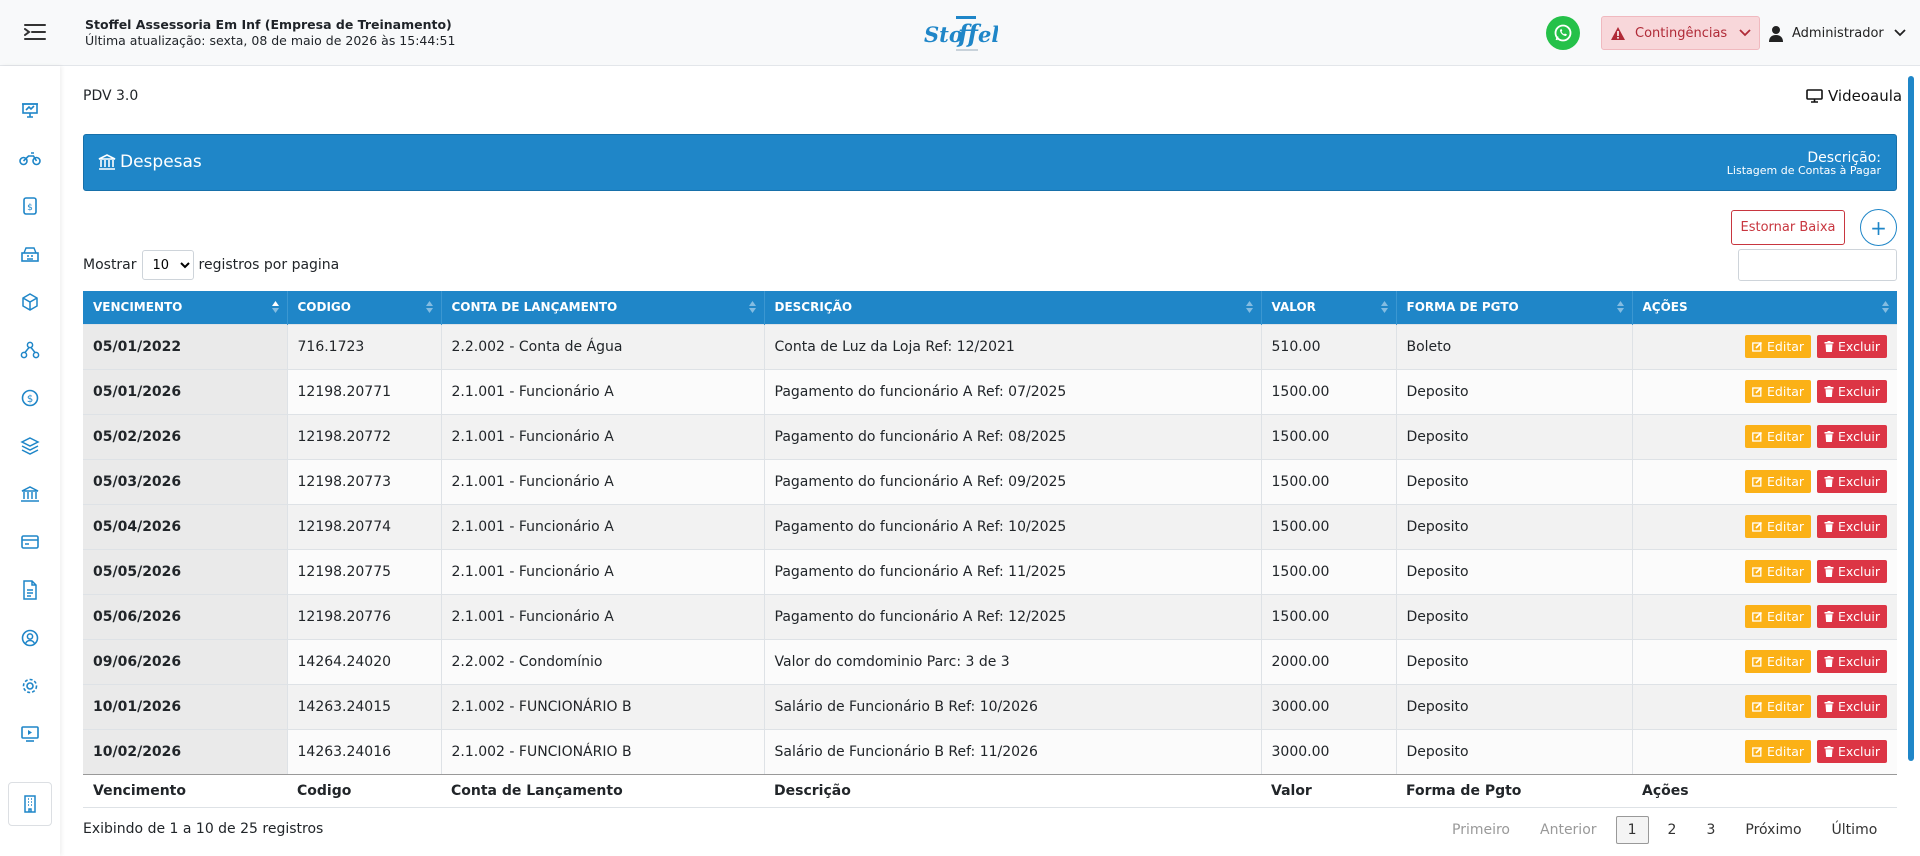 Image resolution: width=1920 pixels, height=856 pixels. What do you see at coordinates (603, 307) in the screenshot?
I see `column-header: CONTA DE LANÇAMENTO` at bounding box center [603, 307].